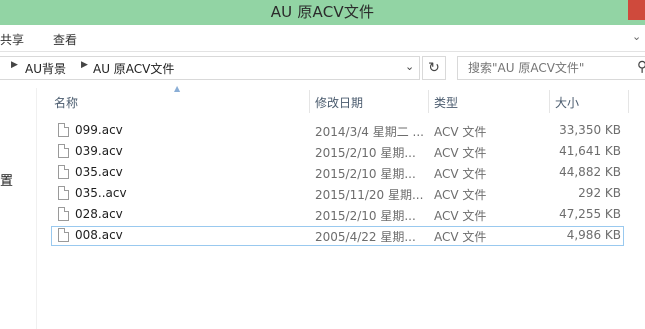 The height and width of the screenshot is (329, 645). Describe the element at coordinates (322, 38) in the screenshot. I see `ribbon: 共享 查看 ⌄` at that location.